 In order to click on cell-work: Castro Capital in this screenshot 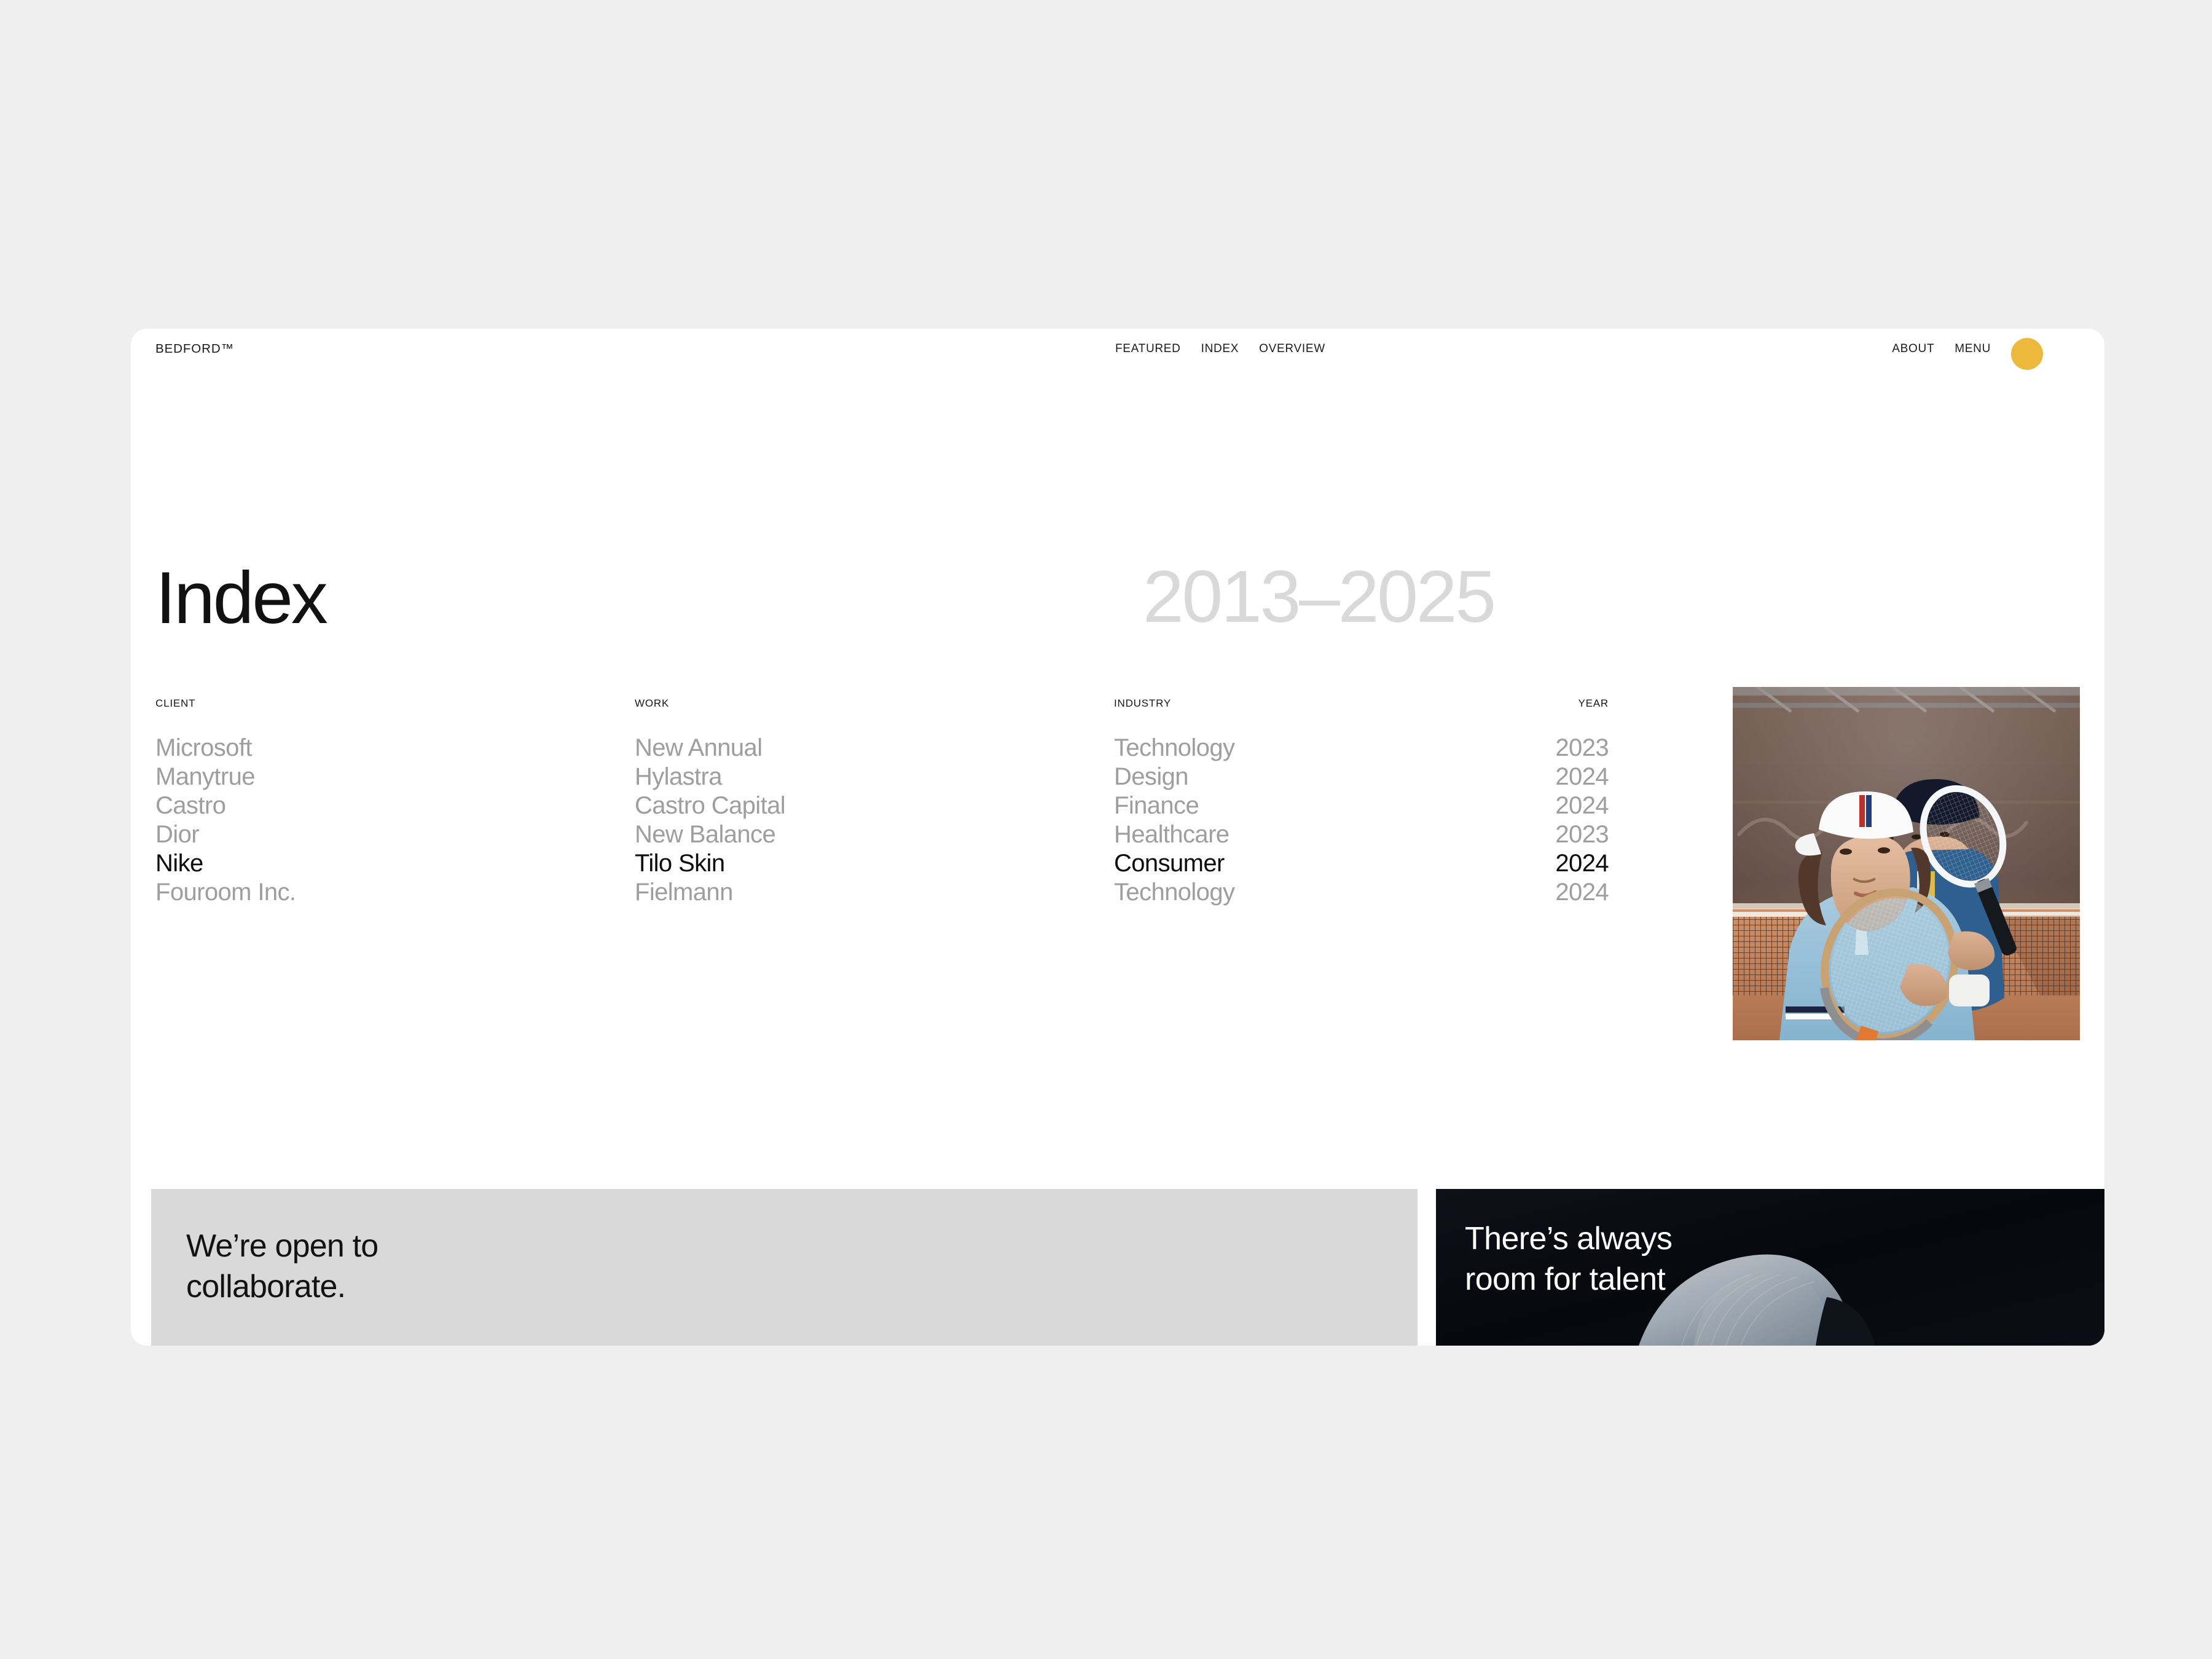, I will do `click(710, 805)`.